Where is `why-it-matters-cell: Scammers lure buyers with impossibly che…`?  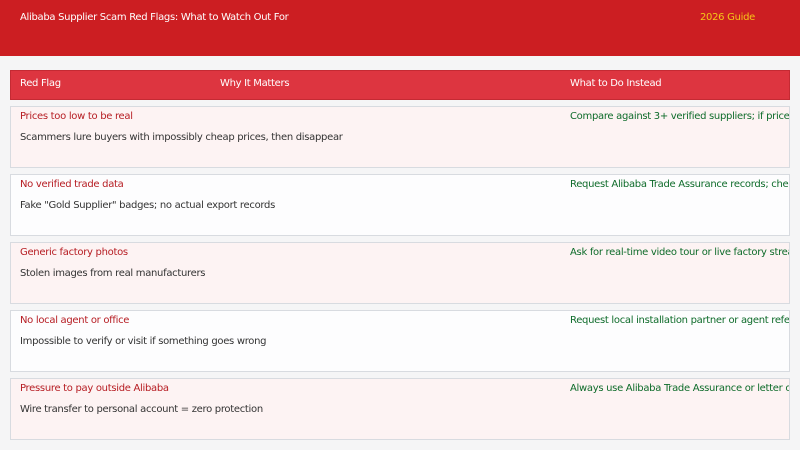 why-it-matters-cell: Scammers lure buyers with impossibly che… is located at coordinates (181, 137).